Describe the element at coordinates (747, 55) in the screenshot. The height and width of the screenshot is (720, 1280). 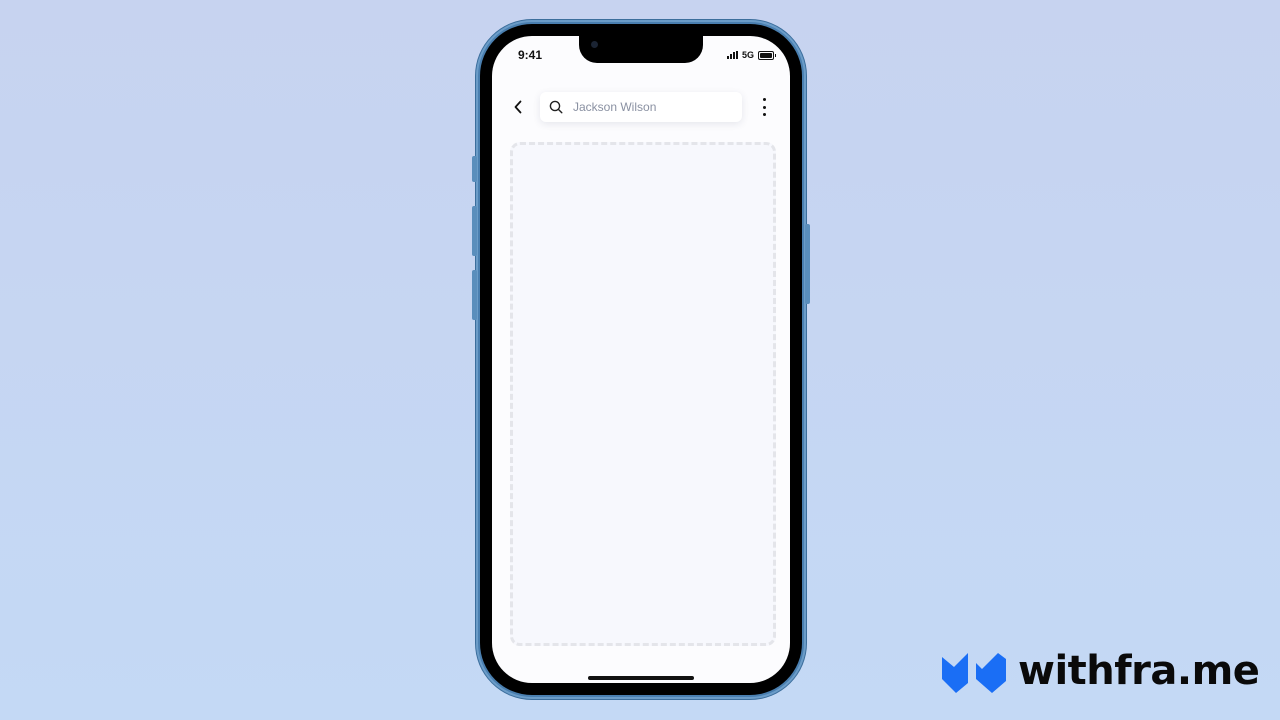
I see `network-label: 5G` at that location.